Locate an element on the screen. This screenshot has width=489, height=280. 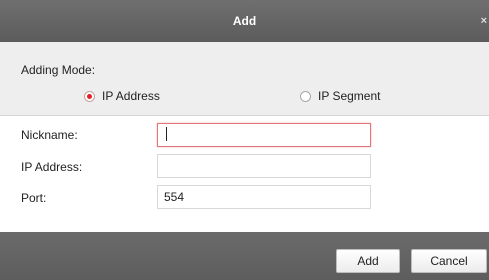
radio-ip-segment: IP Segment is located at coordinates (340, 96).